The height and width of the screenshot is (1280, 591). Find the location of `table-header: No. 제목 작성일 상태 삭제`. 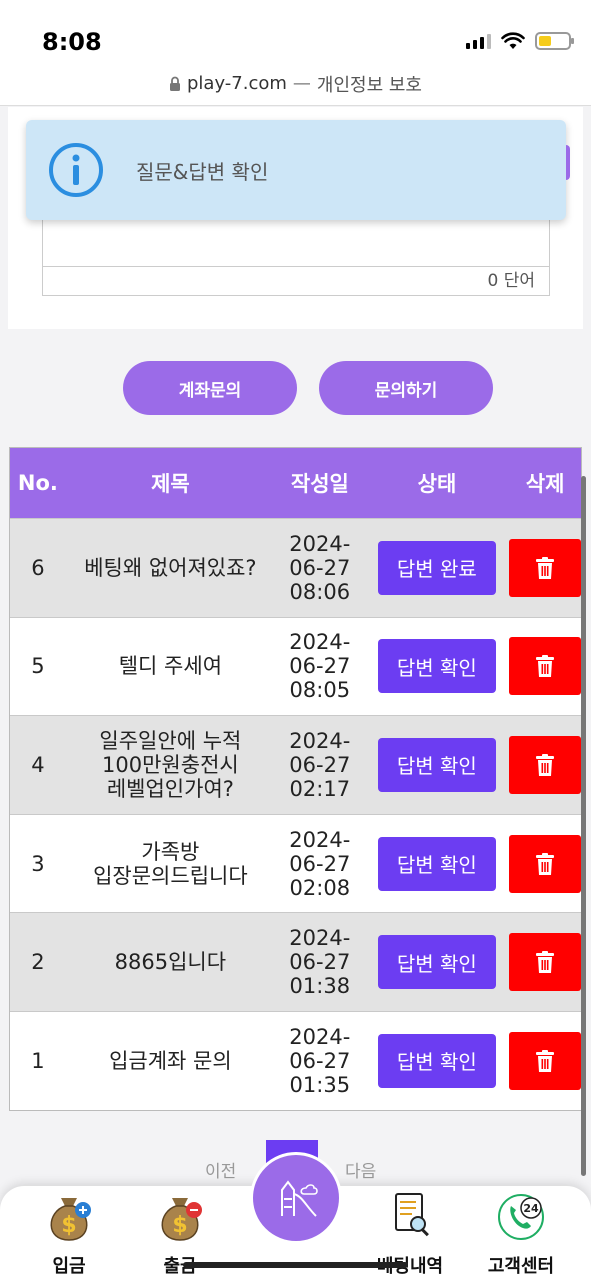

table-header: No. 제목 작성일 상태 삭제 is located at coordinates (295, 483).